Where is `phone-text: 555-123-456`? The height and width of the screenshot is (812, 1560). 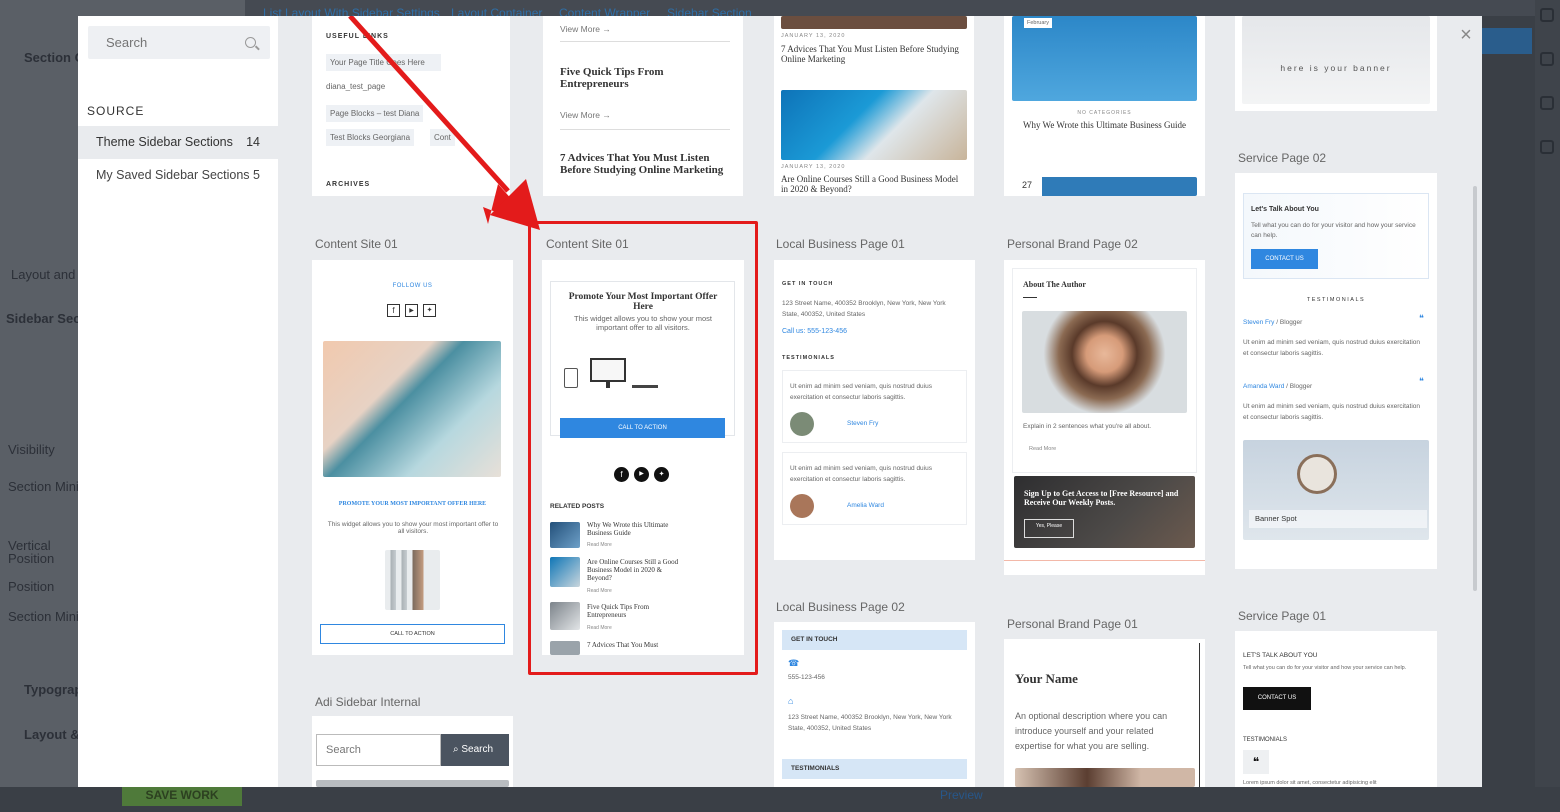
phone-text: 555-123-456 is located at coordinates (806, 677).